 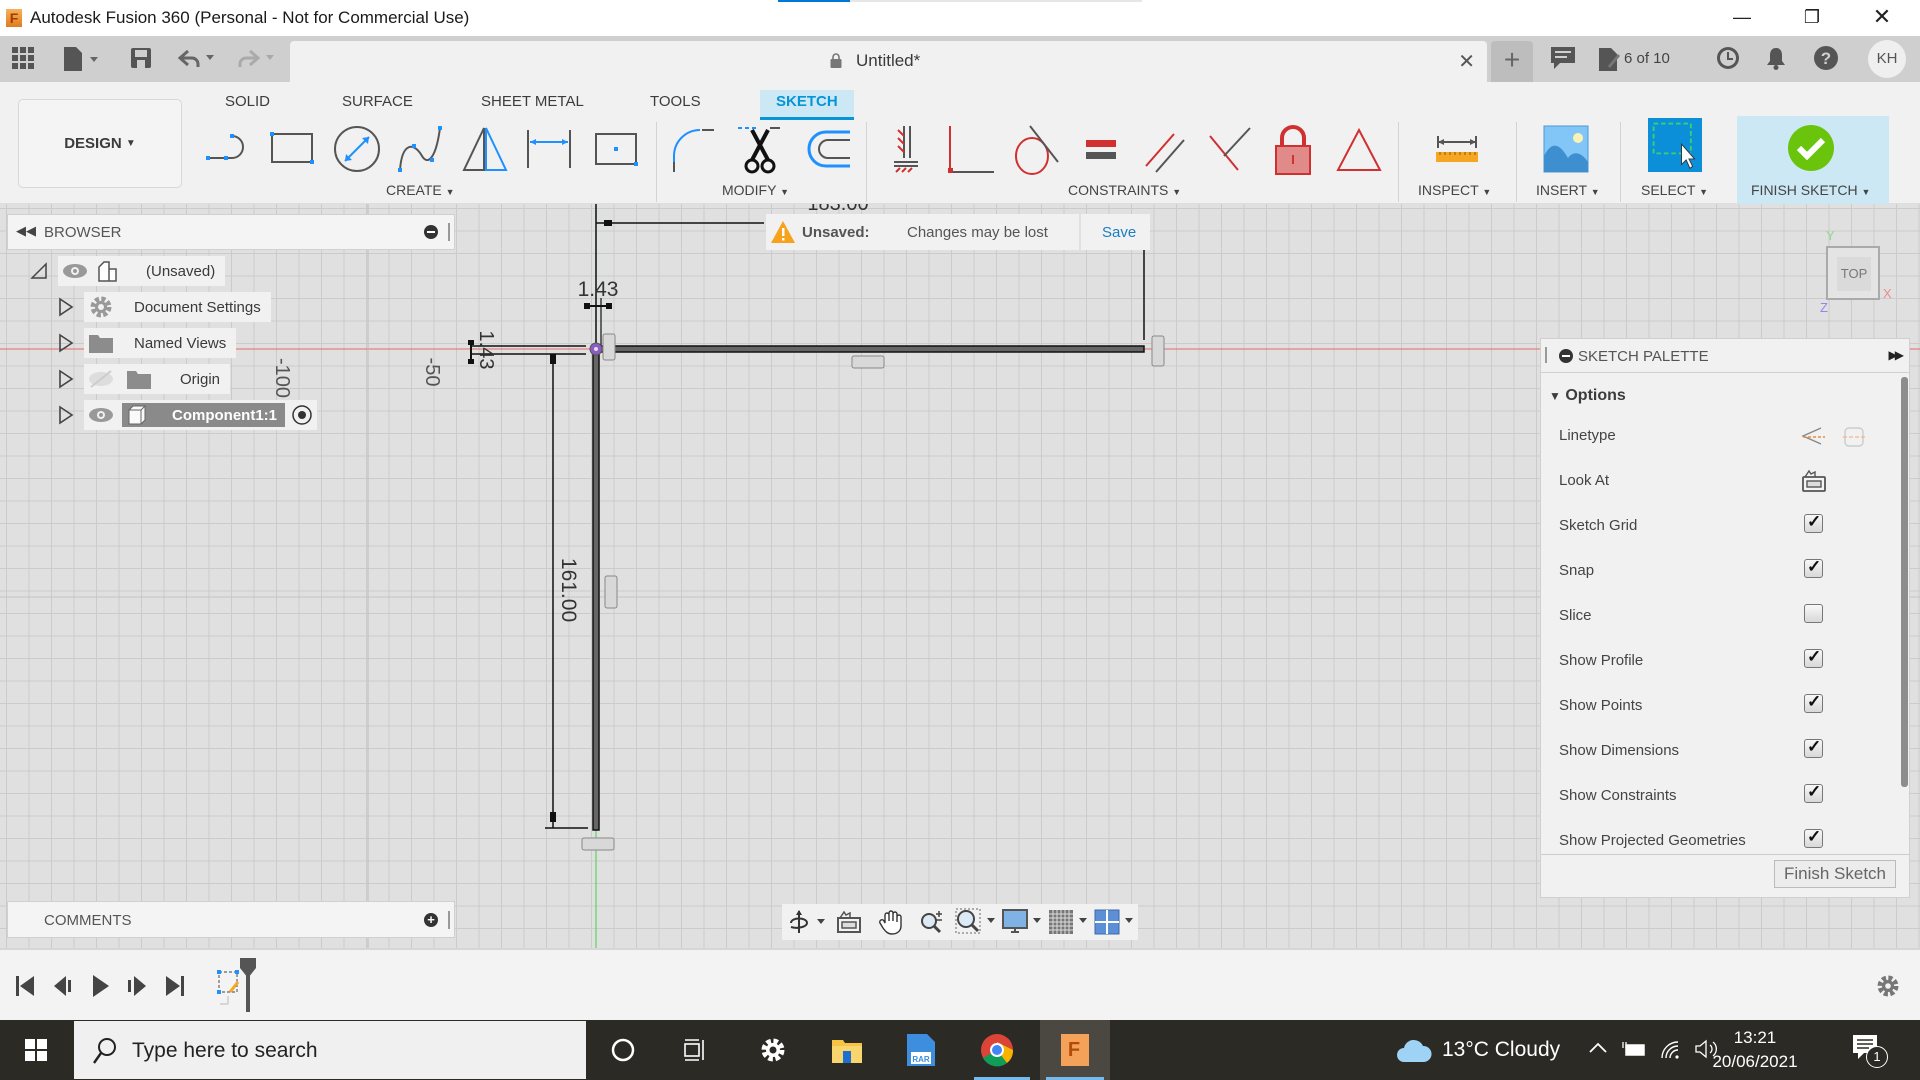 What do you see at coordinates (1813, 657) in the screenshot?
I see `show-profile-checkbox` at bounding box center [1813, 657].